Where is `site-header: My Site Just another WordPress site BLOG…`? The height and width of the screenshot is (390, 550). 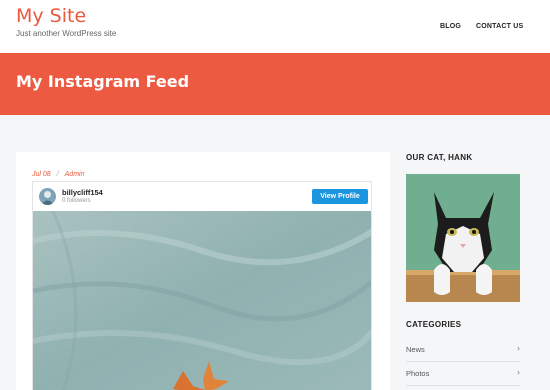 site-header: My Site Just another WordPress site BLOG… is located at coordinates (275, 26).